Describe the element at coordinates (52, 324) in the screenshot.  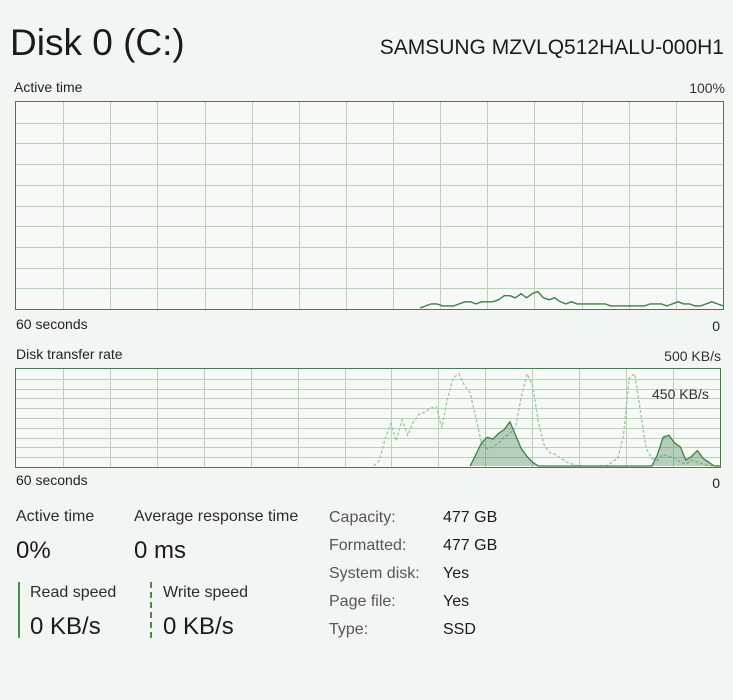
I see `active-time-time-span: 60 seconds` at that location.